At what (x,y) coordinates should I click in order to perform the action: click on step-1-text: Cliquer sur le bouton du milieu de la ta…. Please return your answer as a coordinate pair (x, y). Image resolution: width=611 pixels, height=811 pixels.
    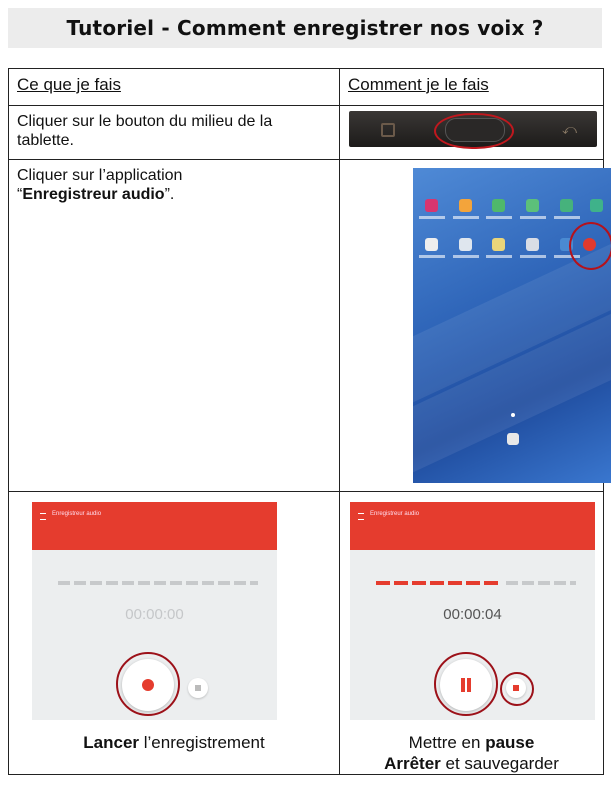
    Looking at the image, I should click on (174, 132).